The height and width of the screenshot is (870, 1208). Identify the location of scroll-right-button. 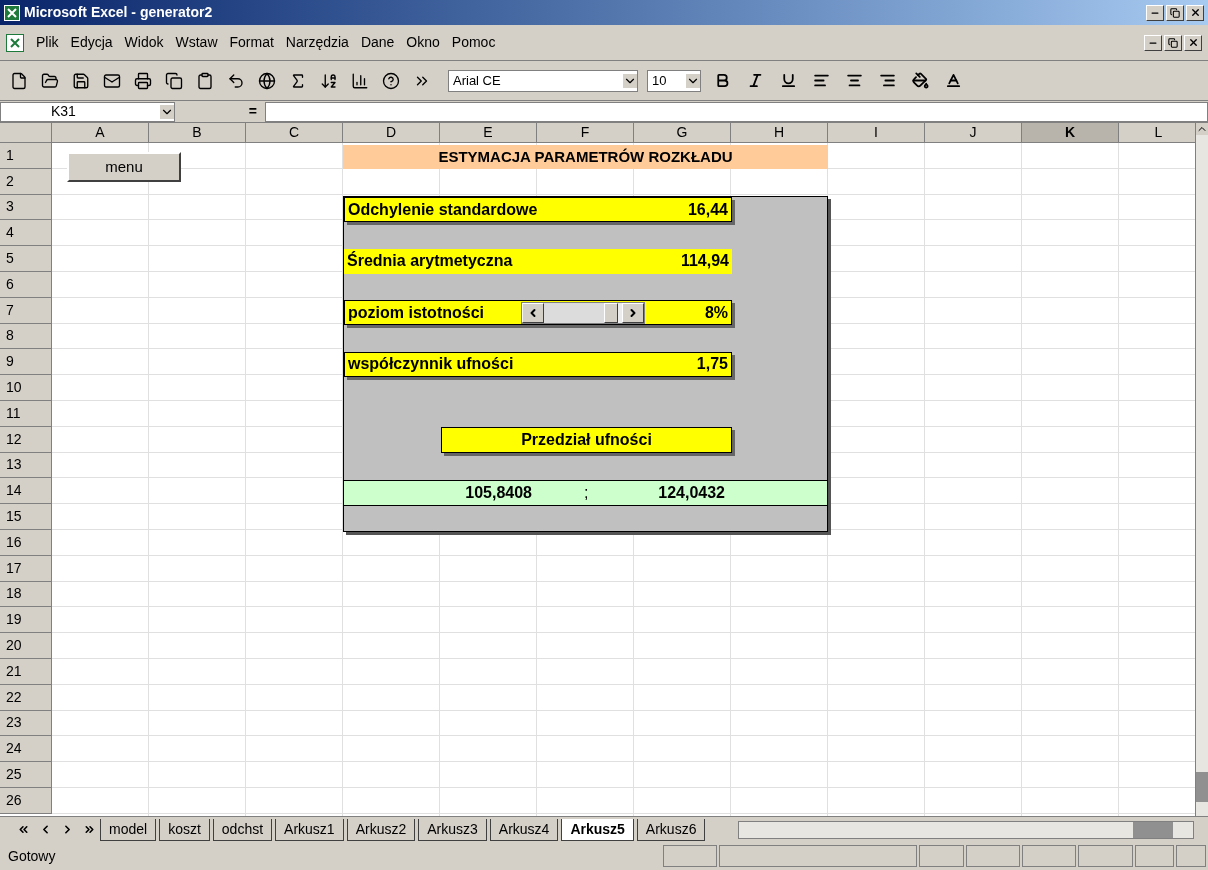
(633, 312).